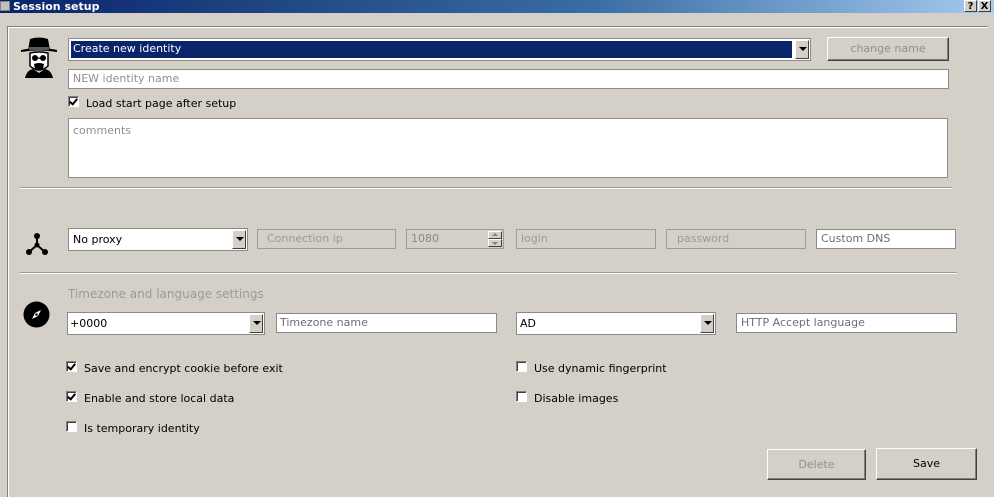 The width and height of the screenshot is (994, 497). I want to click on comments-textarea: comments, so click(508, 148).